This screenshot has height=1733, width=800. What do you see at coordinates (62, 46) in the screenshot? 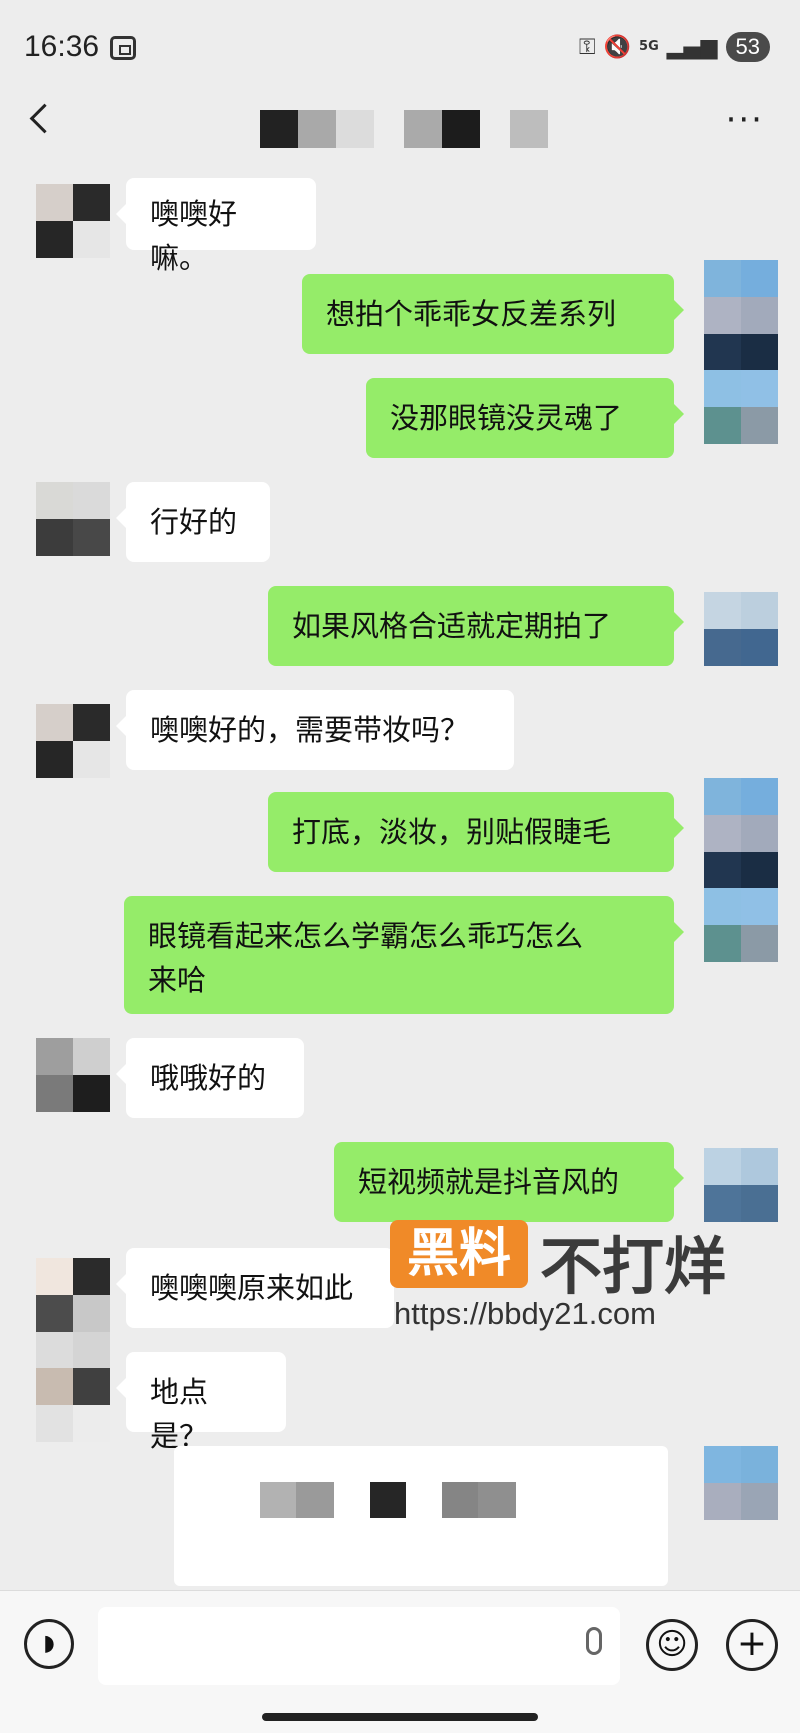
I see `status-time: 16:36` at bounding box center [62, 46].